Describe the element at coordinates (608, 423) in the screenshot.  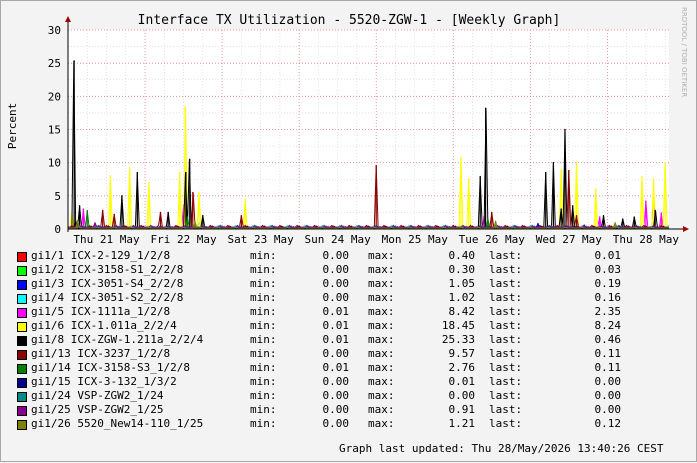
I see `legend-last-value: 0.12` at that location.